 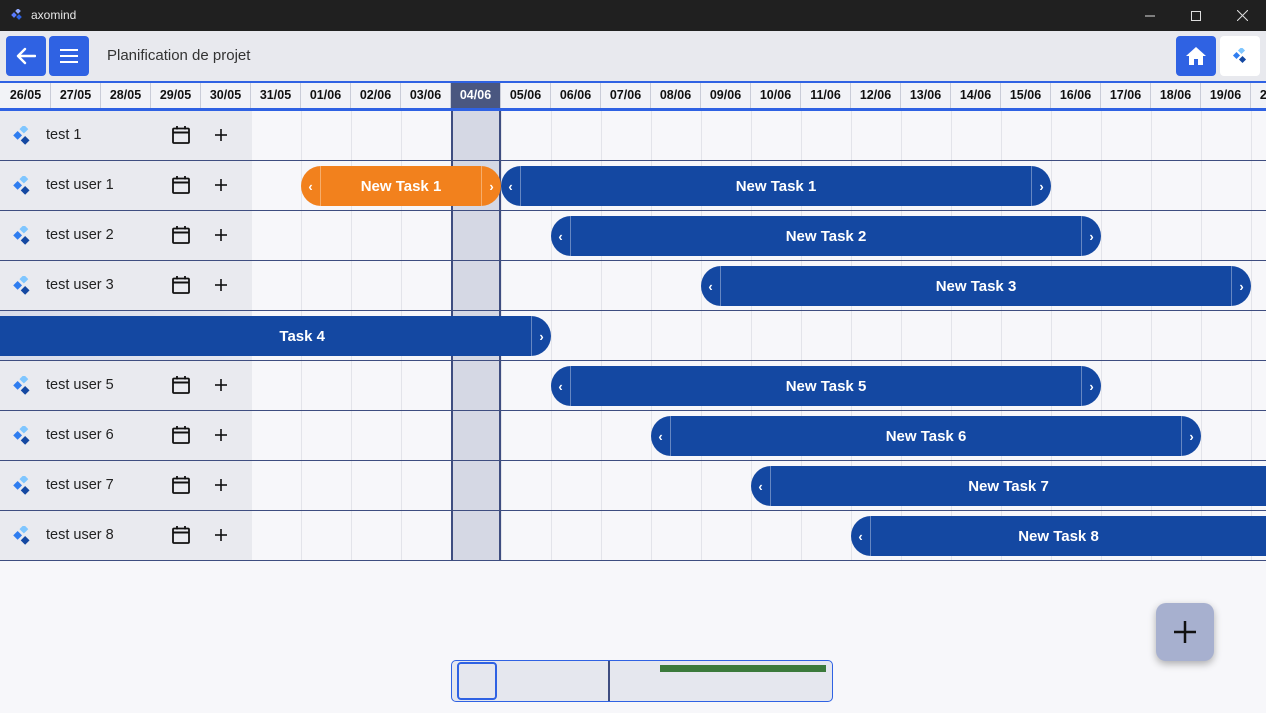 I want to click on row-name: test user 8, so click(x=80, y=535).